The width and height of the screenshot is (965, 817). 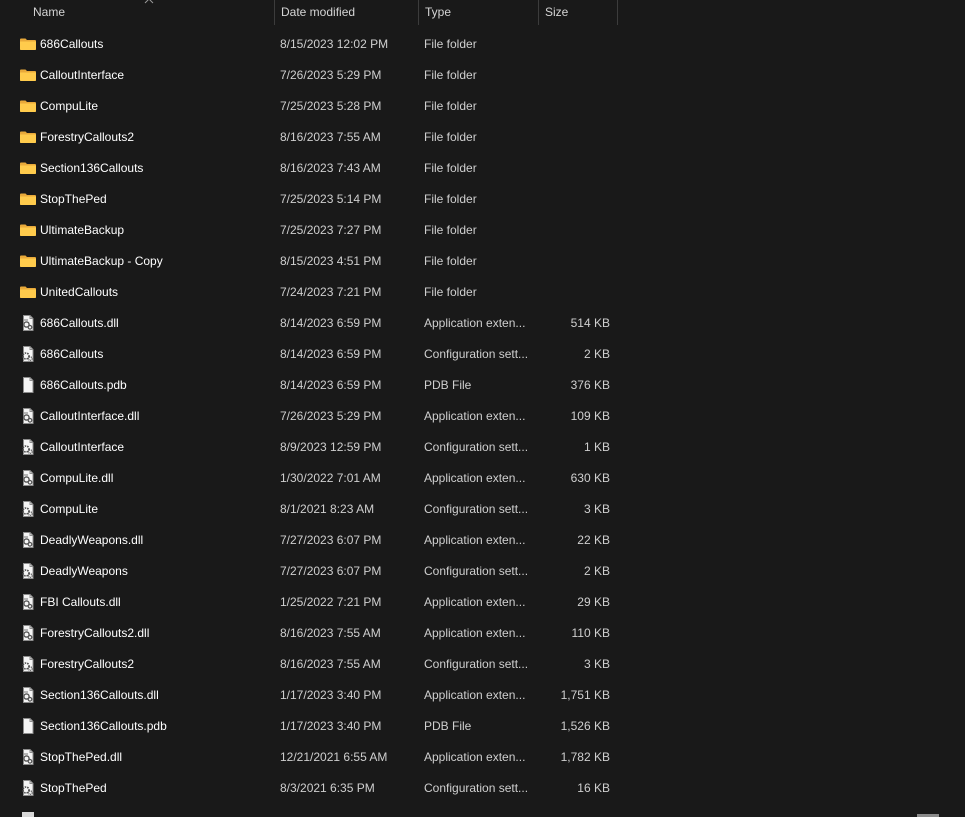 What do you see at coordinates (330, 478) in the screenshot?
I see `file-date-modified: 1/30/2022 7:01 AM` at bounding box center [330, 478].